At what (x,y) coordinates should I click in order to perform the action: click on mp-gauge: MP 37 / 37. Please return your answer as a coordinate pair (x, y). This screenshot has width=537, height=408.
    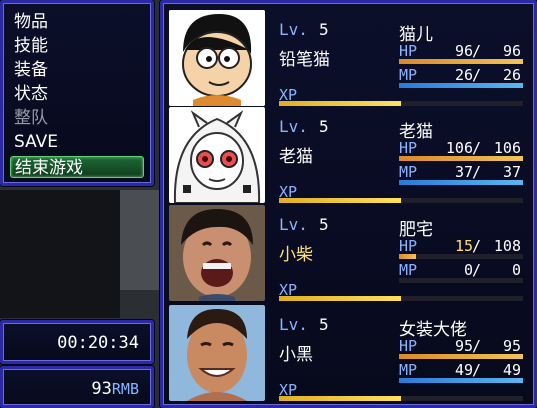
    Looking at the image, I should click on (461, 174).